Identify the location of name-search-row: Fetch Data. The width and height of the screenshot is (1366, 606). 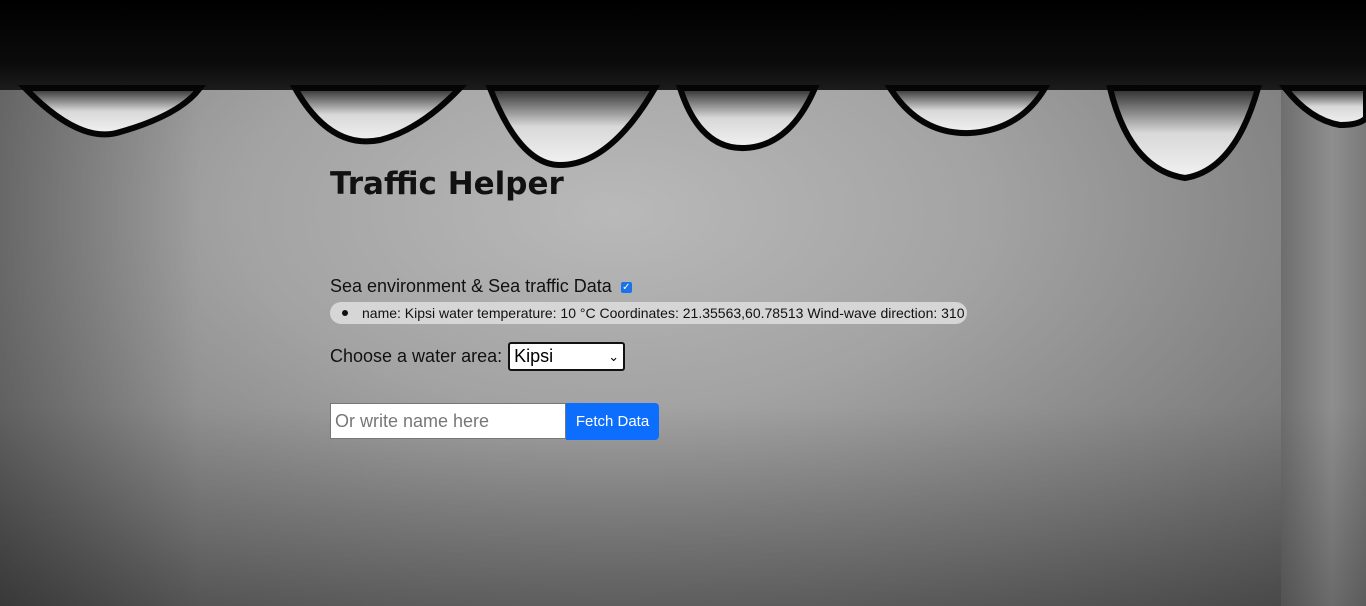
(494, 421).